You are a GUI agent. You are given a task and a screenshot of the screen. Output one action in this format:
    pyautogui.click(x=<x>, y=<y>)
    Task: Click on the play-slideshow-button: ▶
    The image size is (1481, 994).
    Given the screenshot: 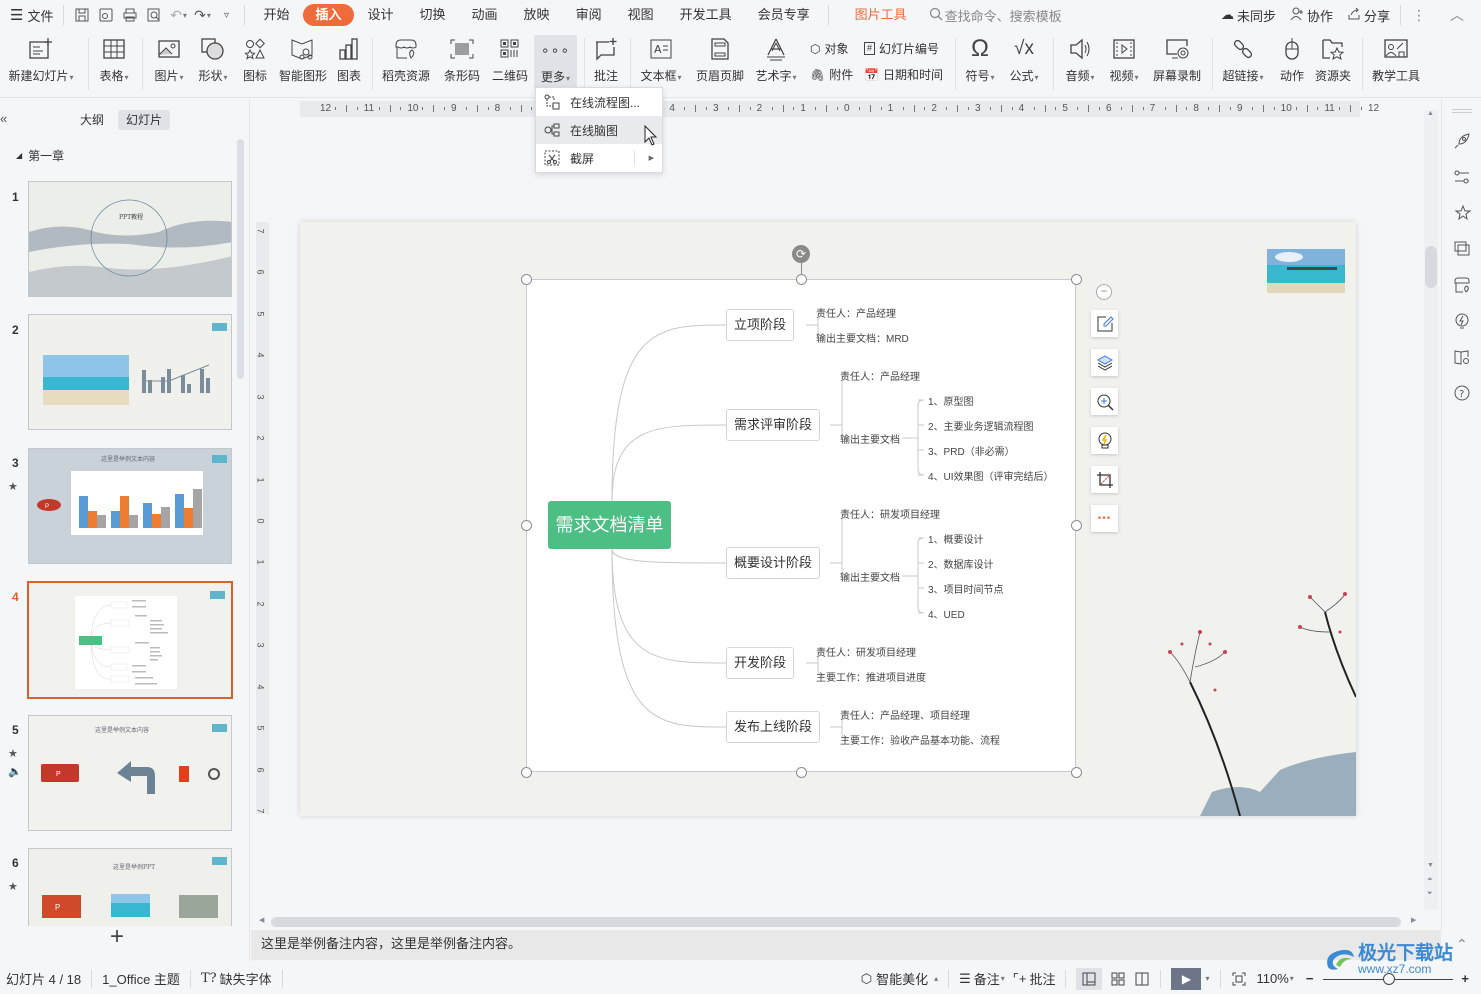 What is the action you would take?
    pyautogui.click(x=1186, y=978)
    